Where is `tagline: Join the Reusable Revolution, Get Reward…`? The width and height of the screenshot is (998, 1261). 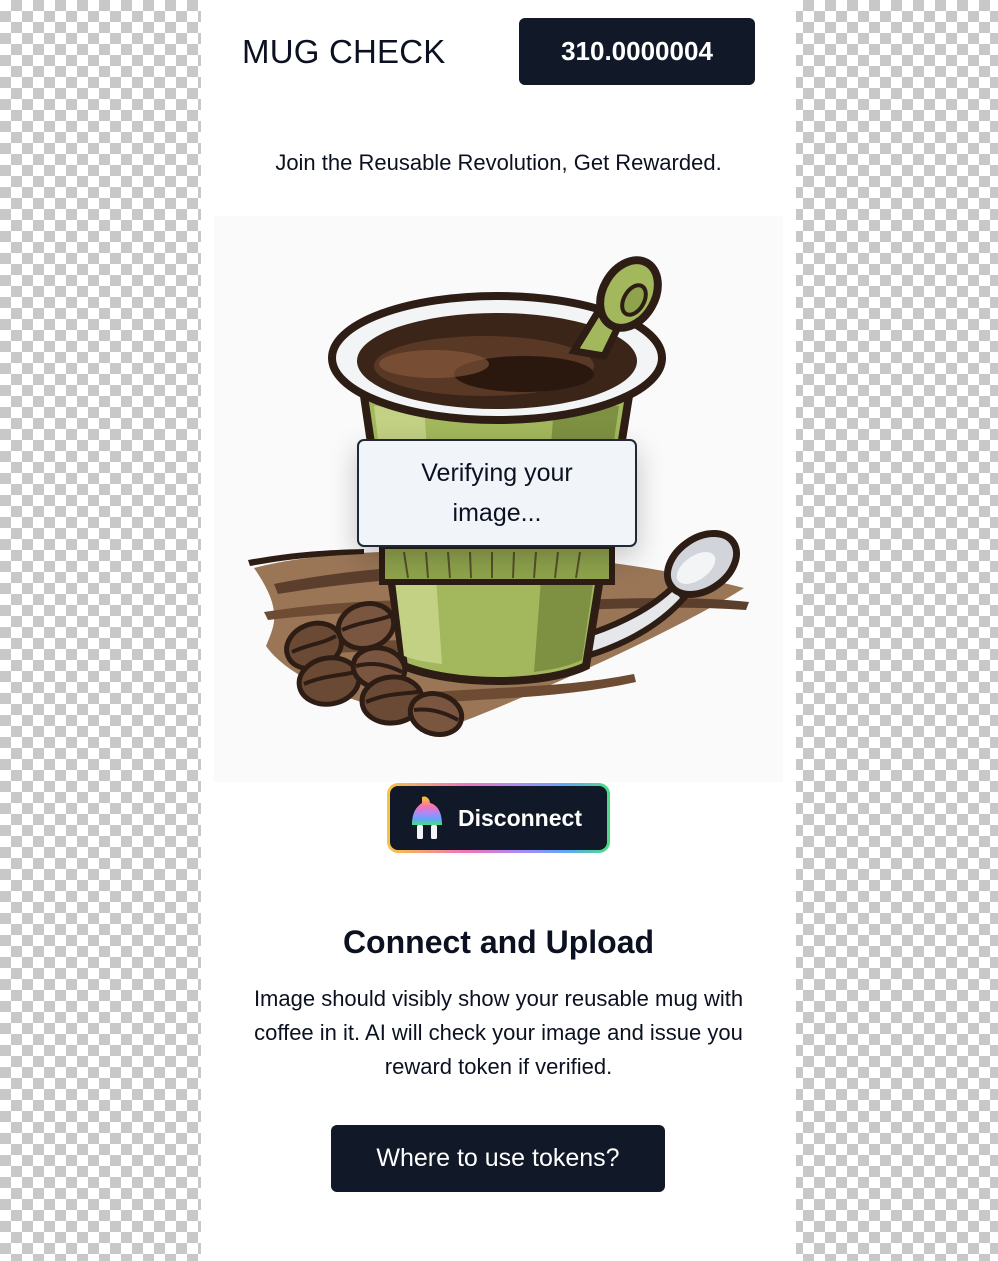 tagline: Join the Reusable Revolution, Get Reward… is located at coordinates (498, 162).